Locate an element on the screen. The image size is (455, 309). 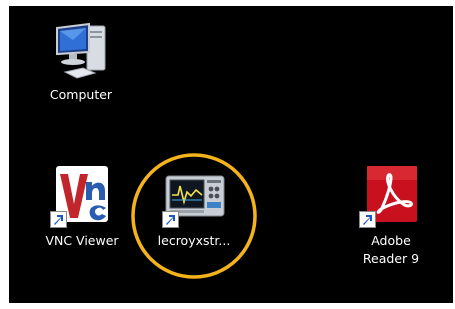
adobe-label-line1: Adobe is located at coordinates (391, 240).